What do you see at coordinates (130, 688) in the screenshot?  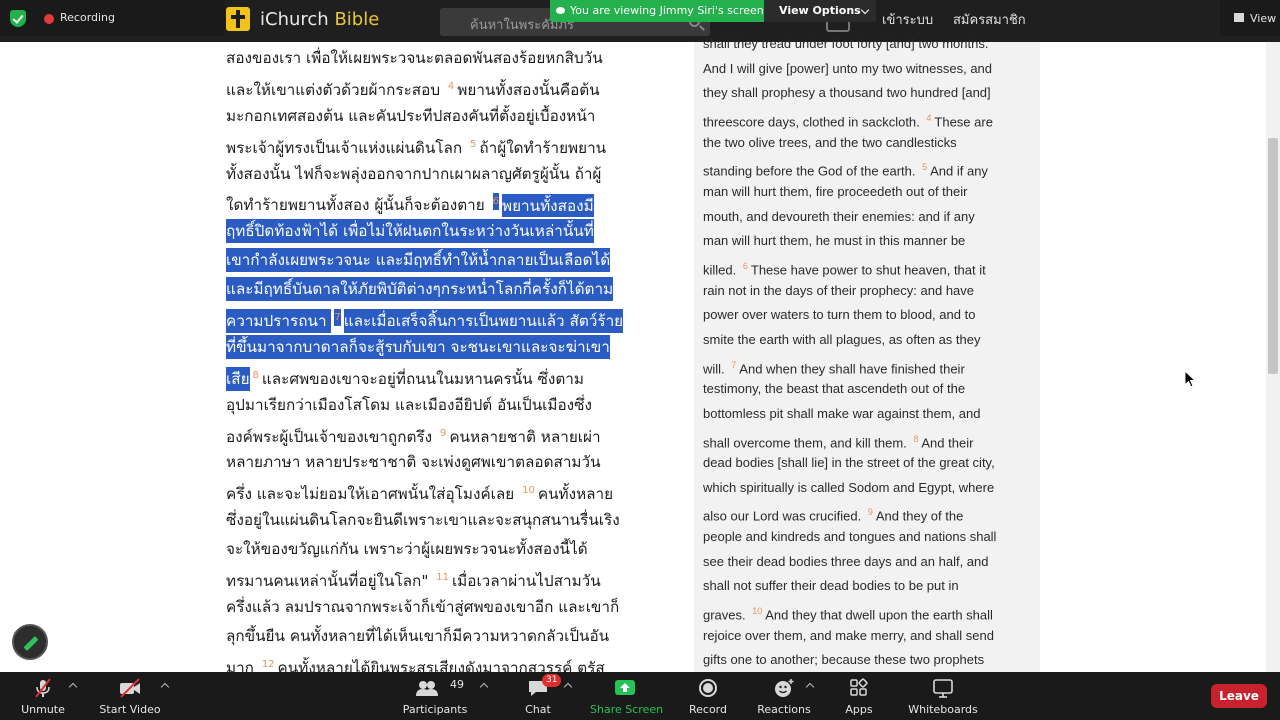 I see `video-camera-off-icon` at bounding box center [130, 688].